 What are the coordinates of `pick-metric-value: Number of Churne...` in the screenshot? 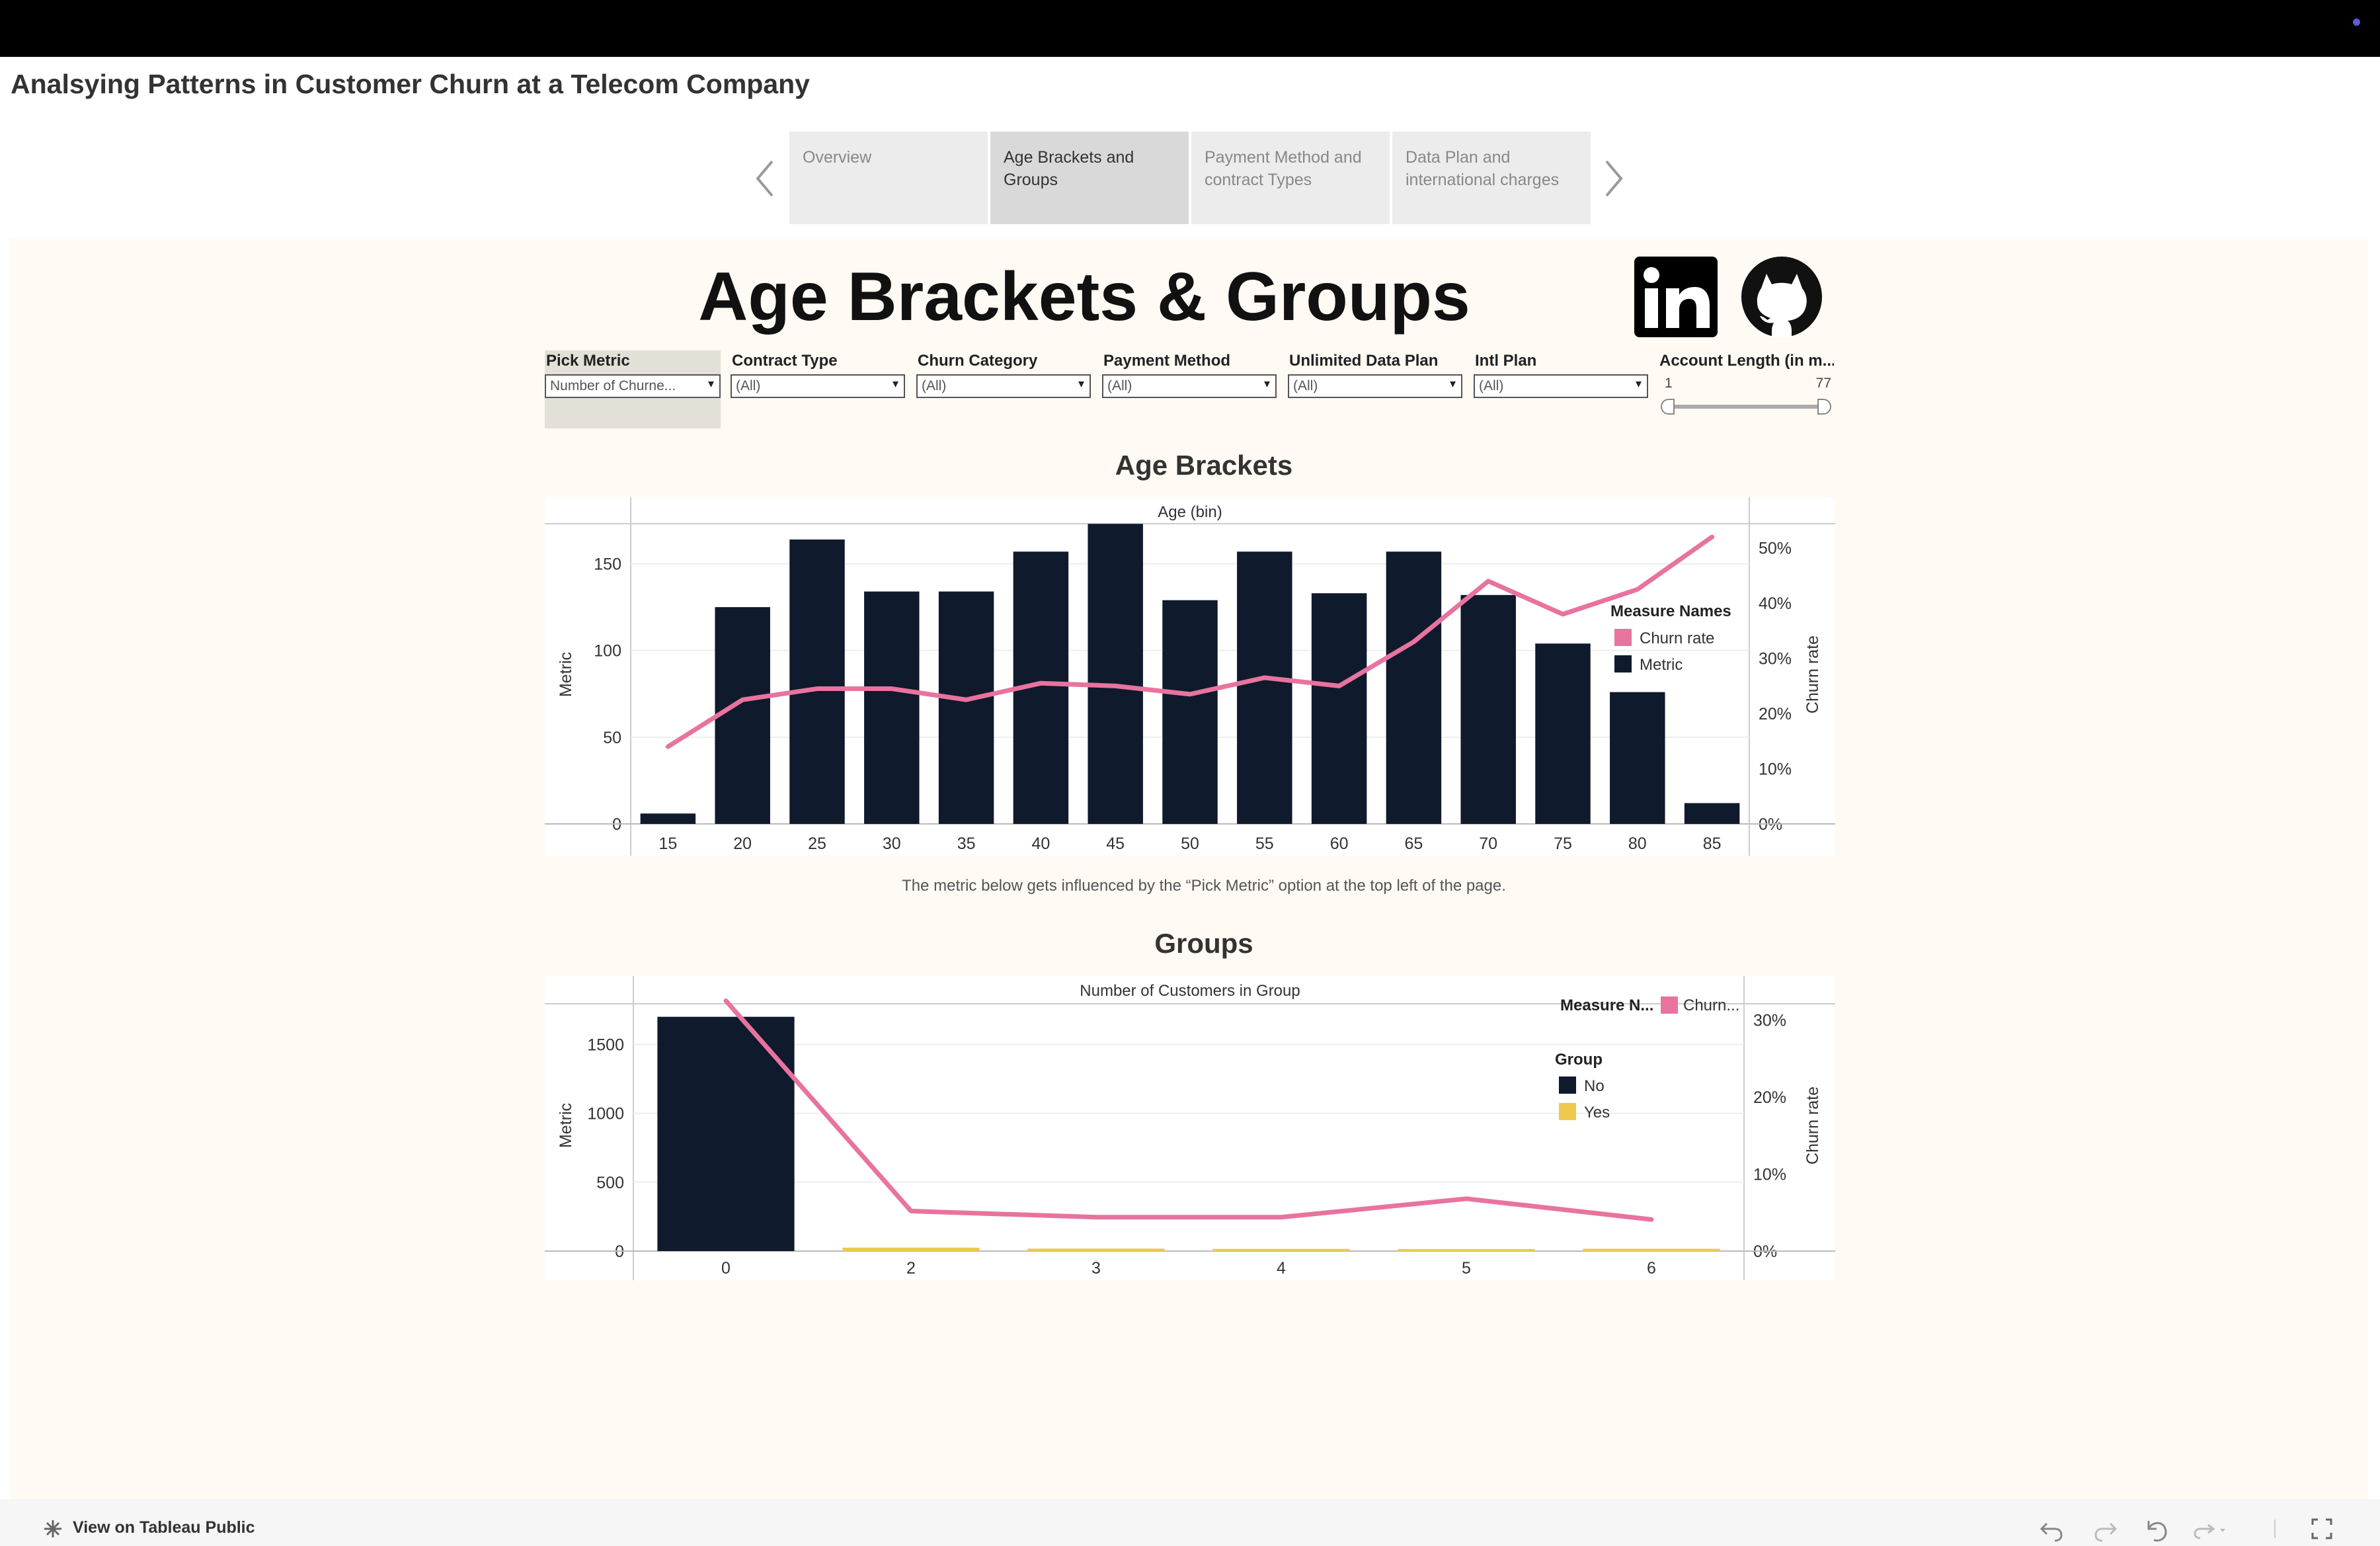 It's located at (613, 385).